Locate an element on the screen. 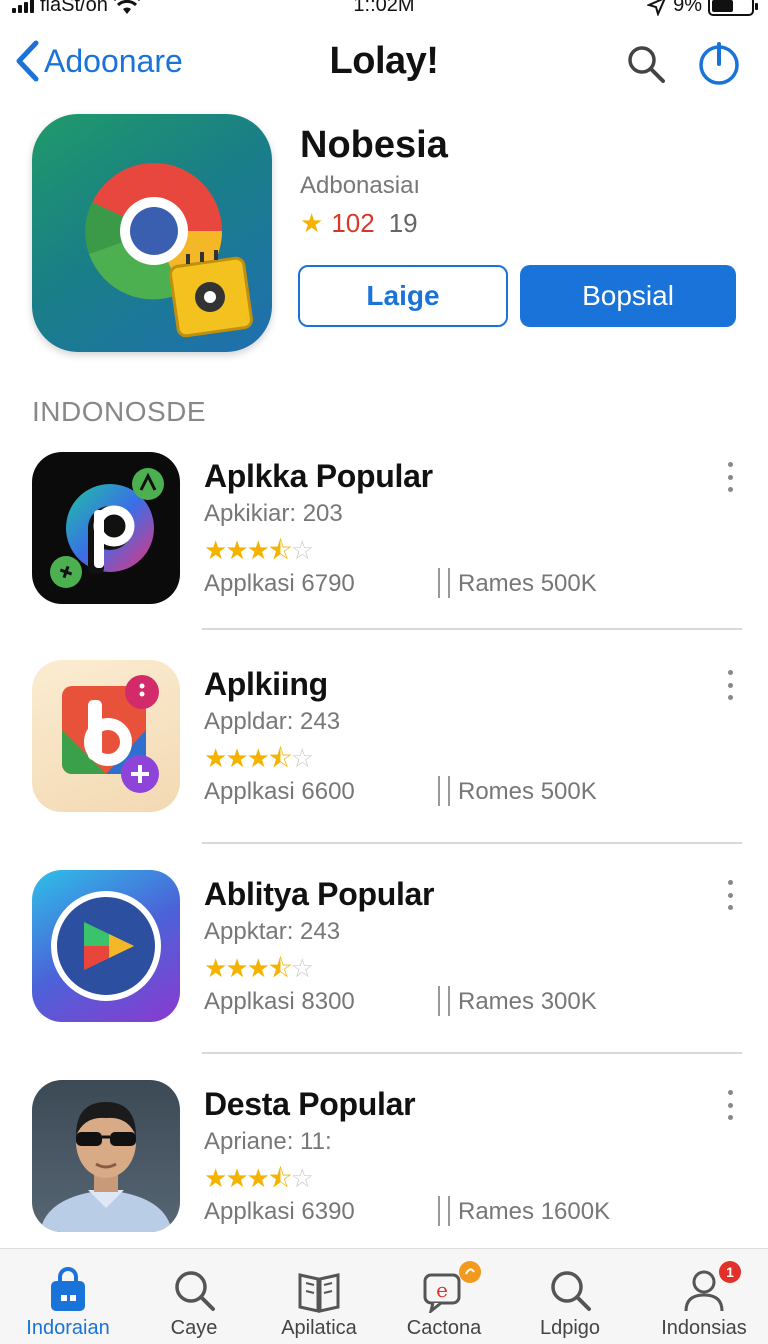 Image resolution: width=768 pixels, height=1344 pixels. app-subtitle: Apriane: 11: is located at coordinates (268, 1141).